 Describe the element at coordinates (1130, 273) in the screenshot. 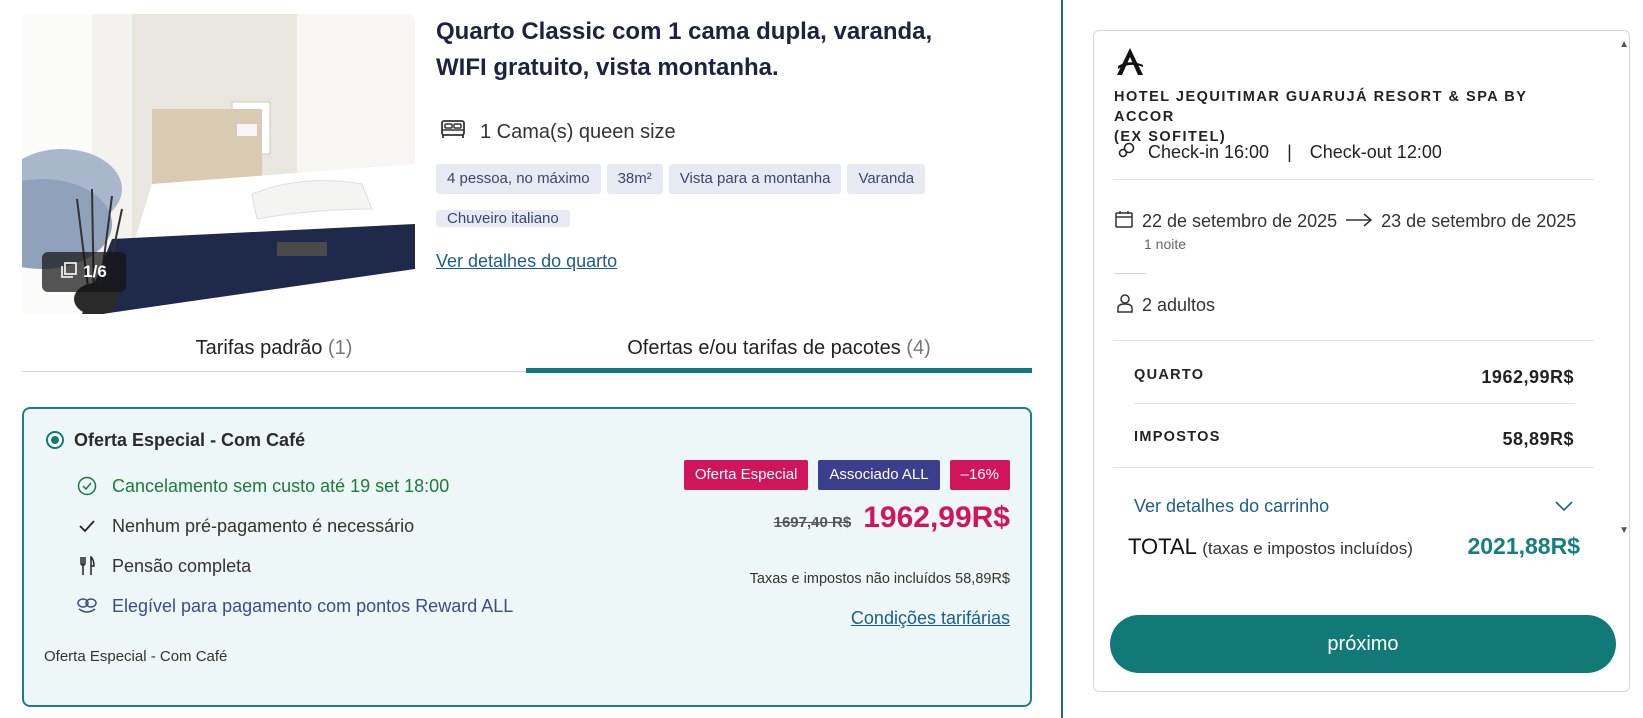

I see `short-divider` at that location.